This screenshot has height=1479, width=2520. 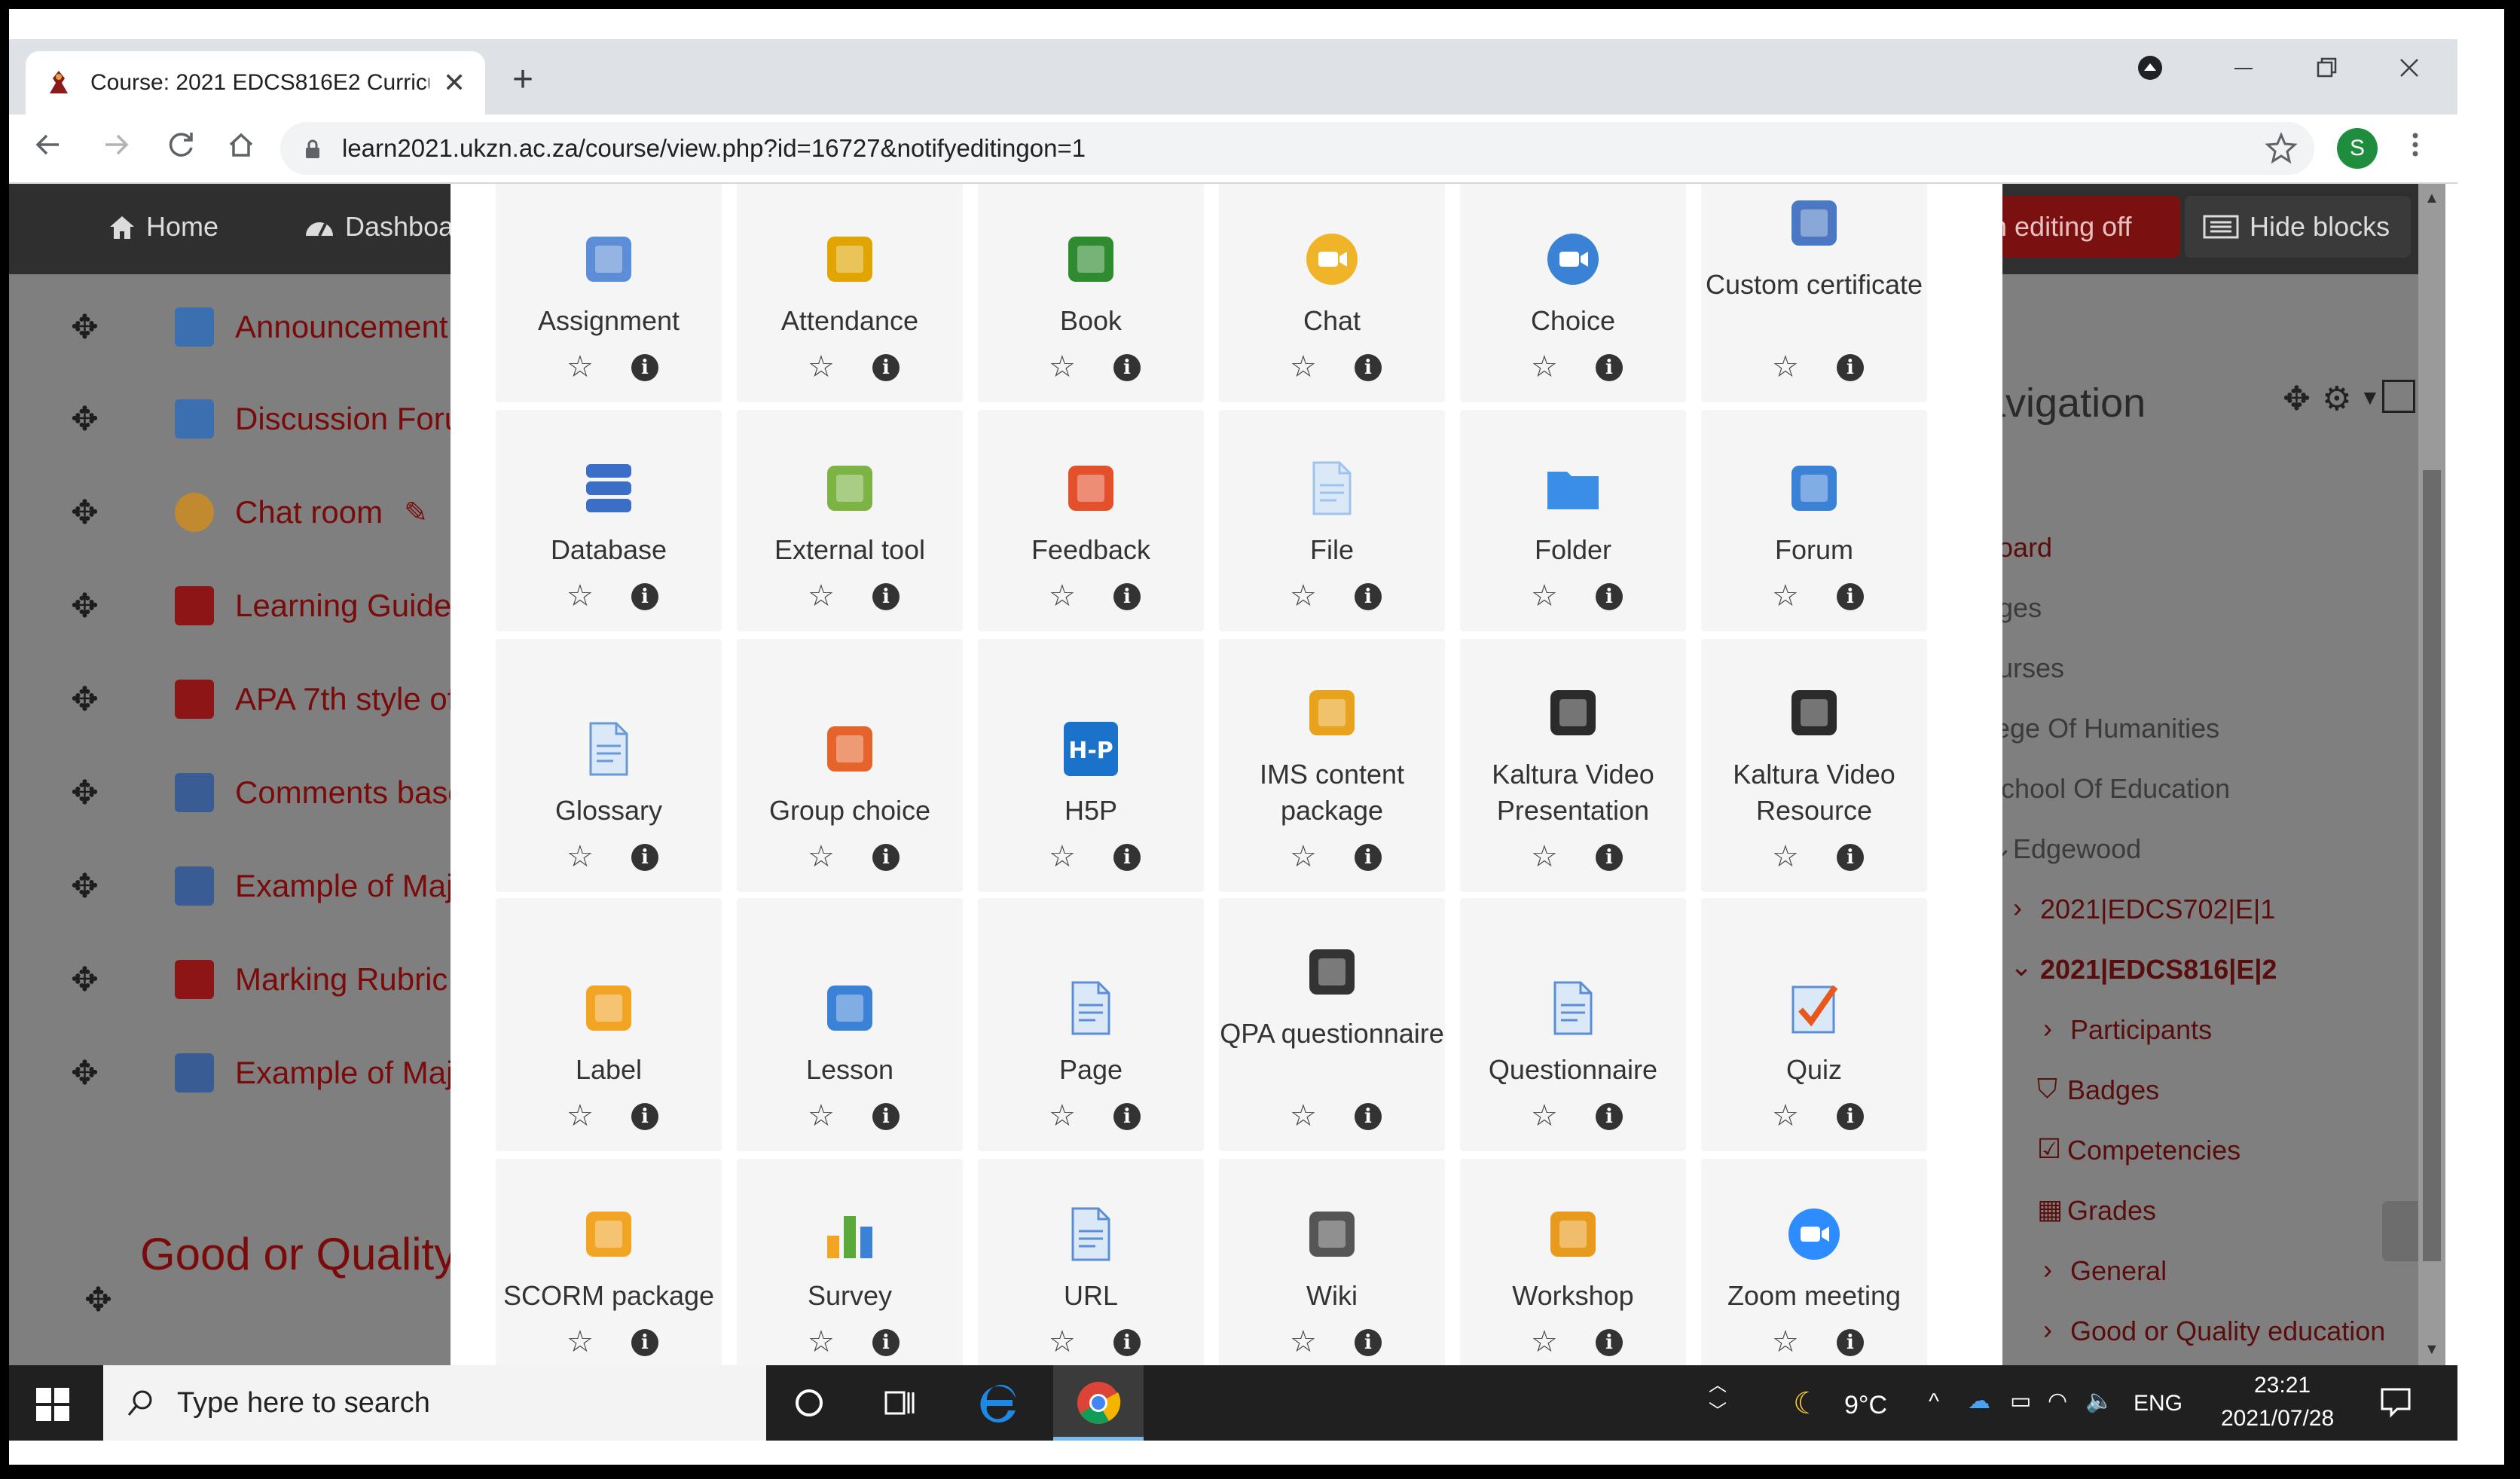 What do you see at coordinates (2357, 148) in the screenshot?
I see `profile-avatar: S` at bounding box center [2357, 148].